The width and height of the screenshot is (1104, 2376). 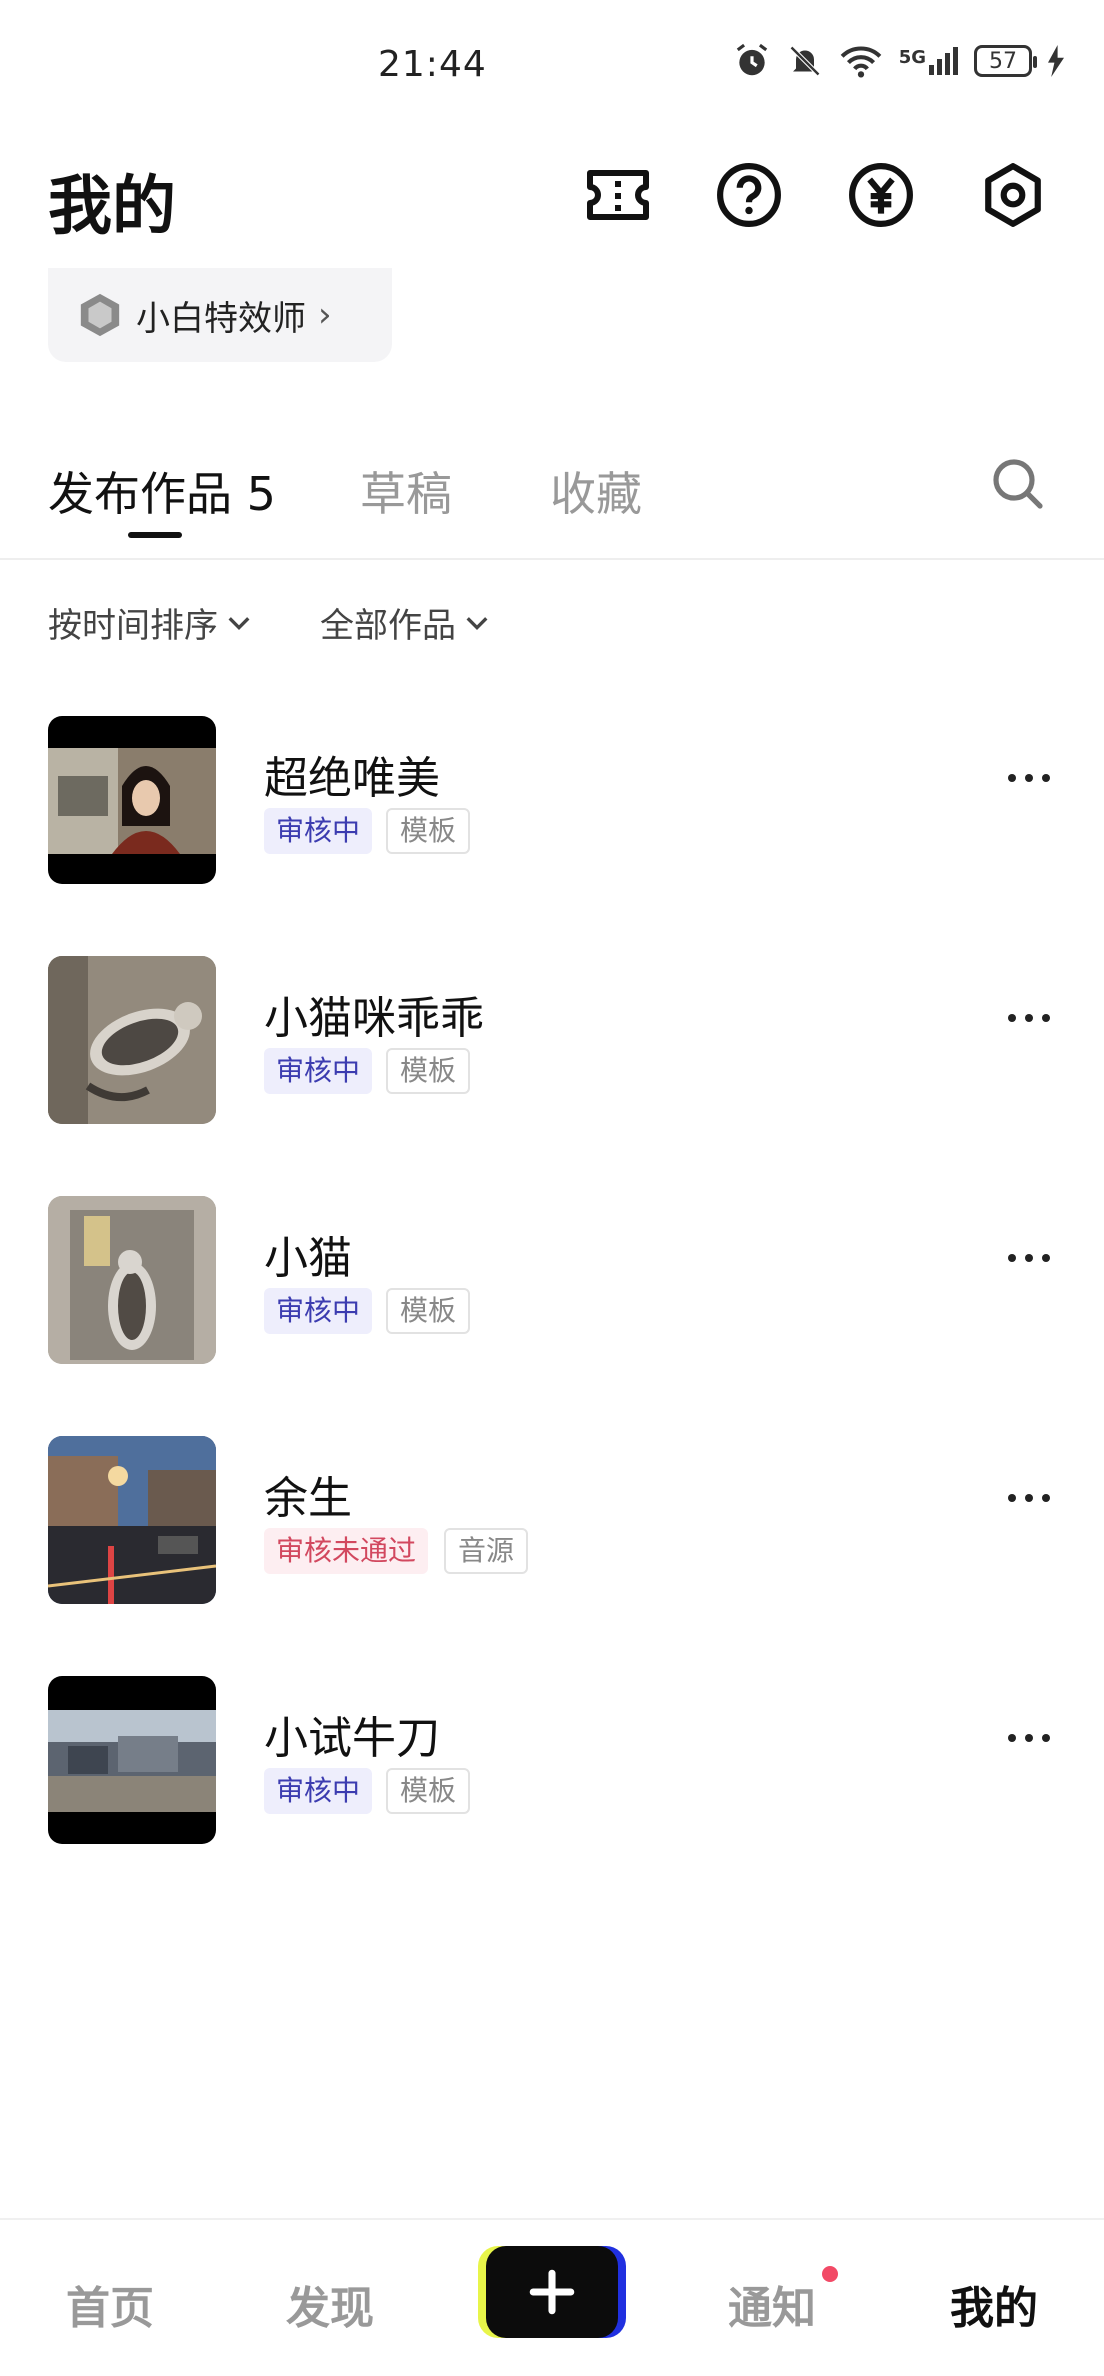 What do you see at coordinates (749, 195) in the screenshot?
I see `help-icon` at bounding box center [749, 195].